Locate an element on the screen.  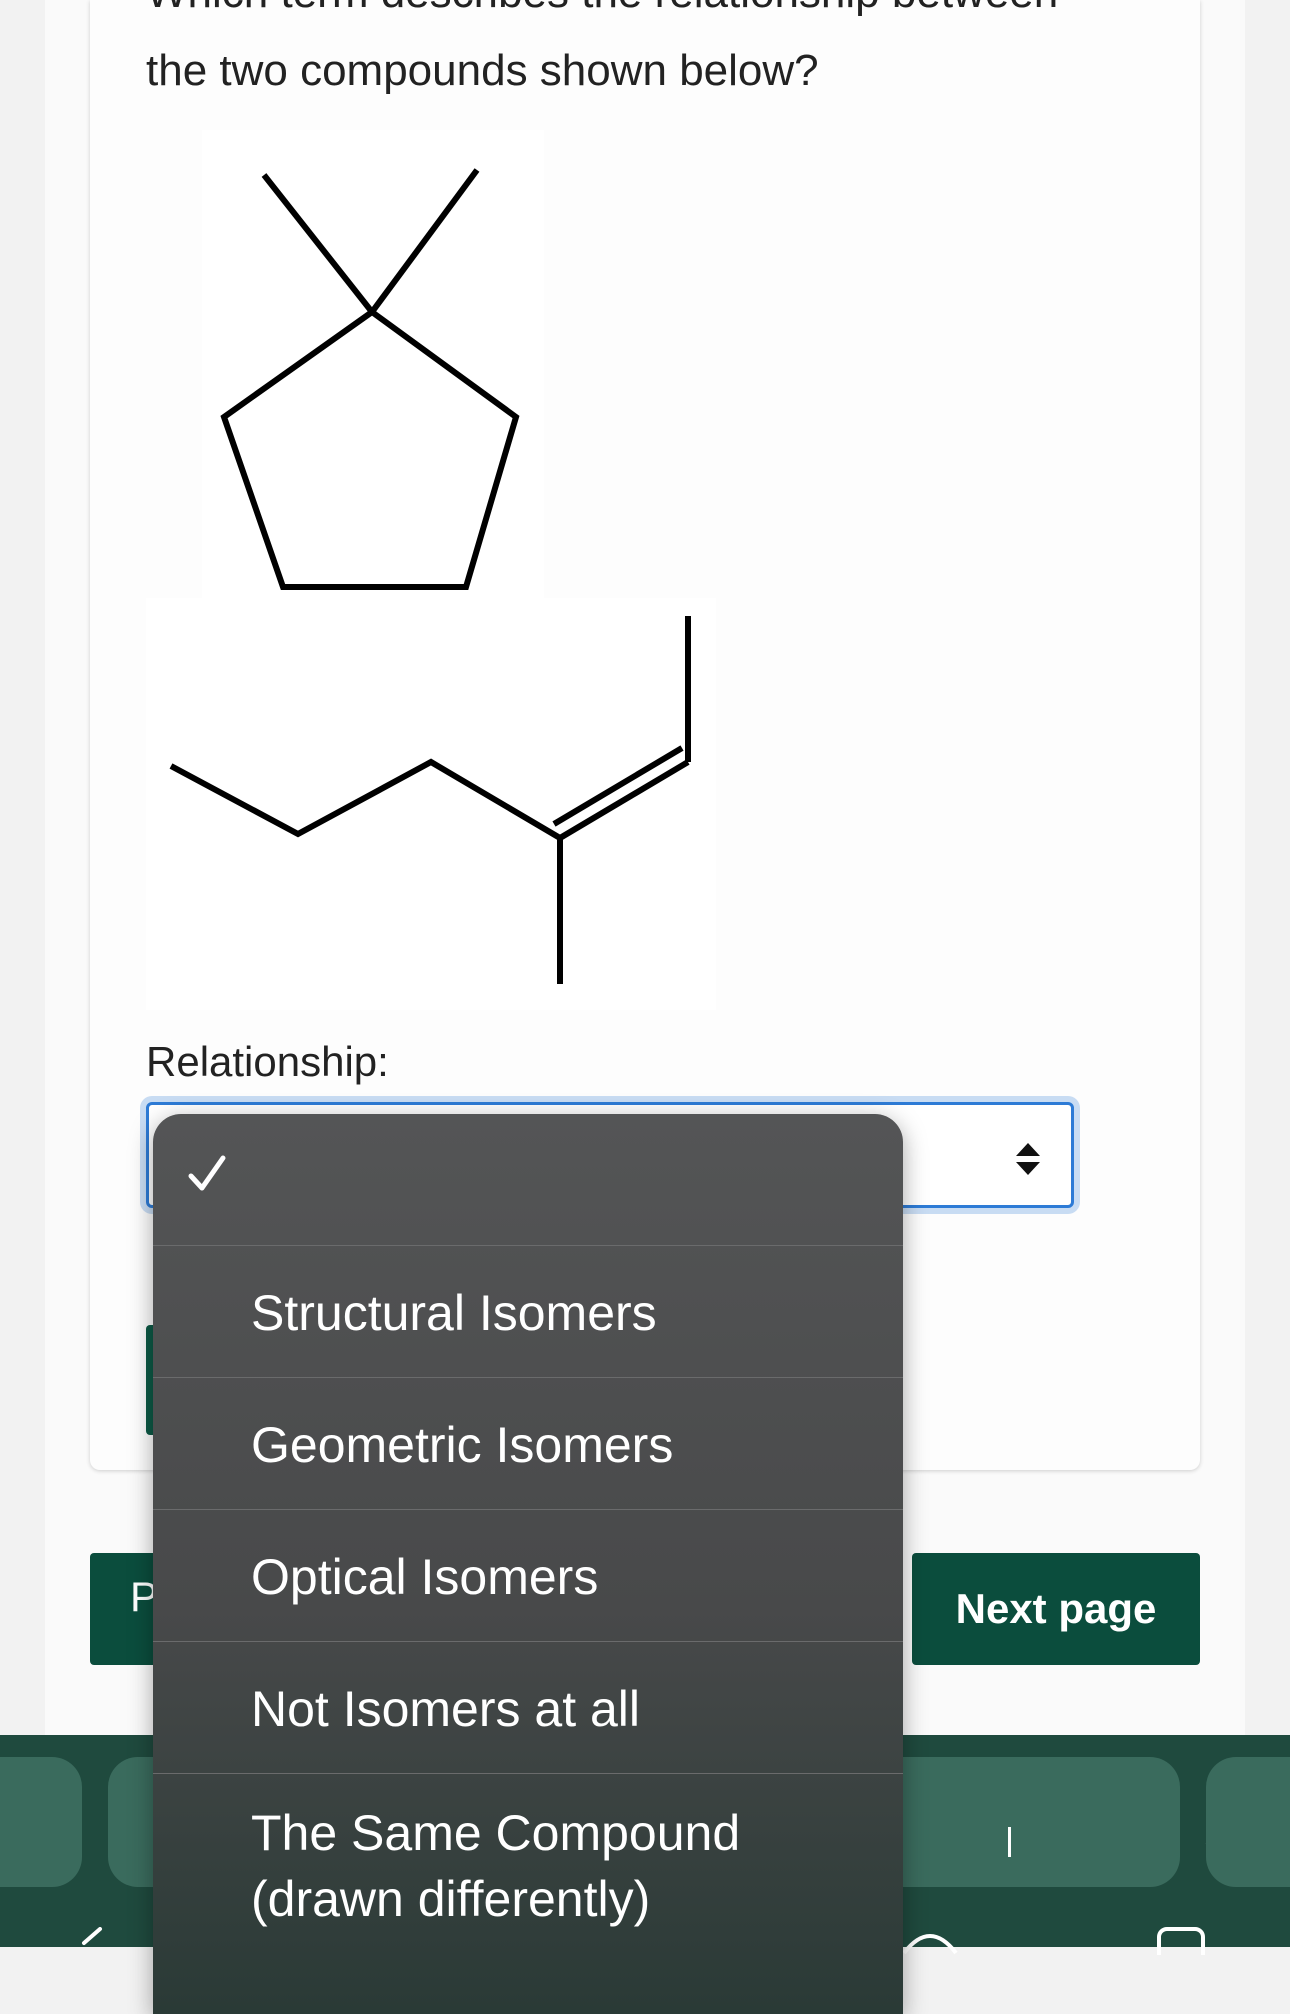
dropdown-option-not-isomers: Not Isomers at all is located at coordinates (528, 1708).